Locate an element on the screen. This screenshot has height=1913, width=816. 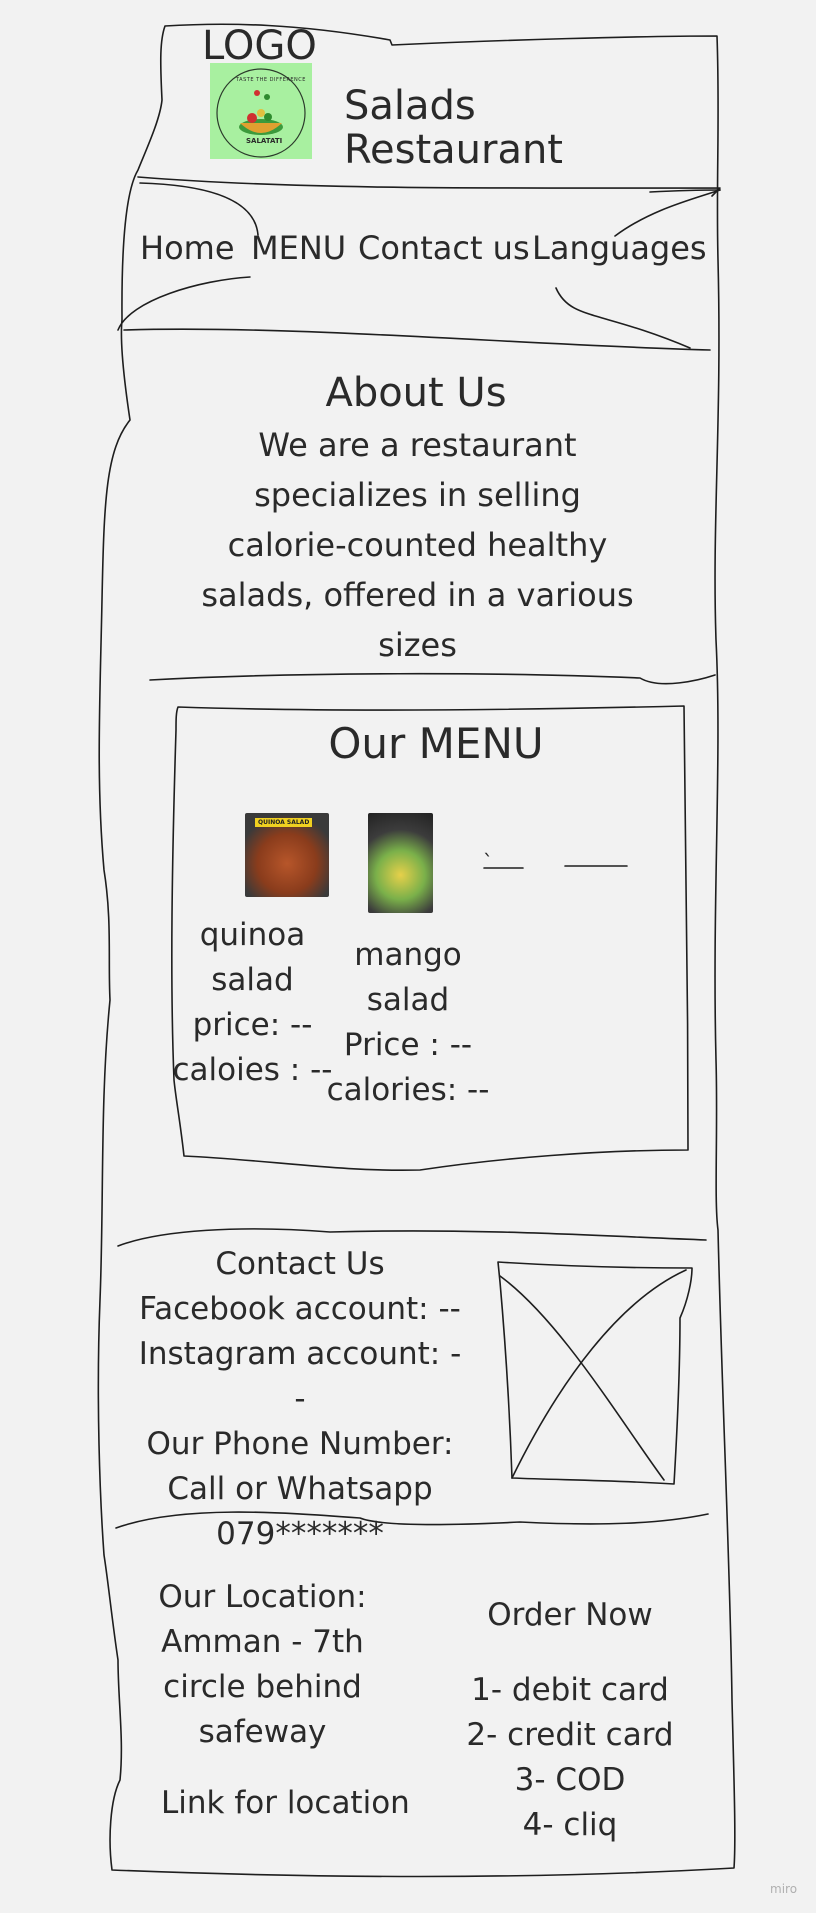
site-title: Salads Restaurant is located at coordinates (453, 128).